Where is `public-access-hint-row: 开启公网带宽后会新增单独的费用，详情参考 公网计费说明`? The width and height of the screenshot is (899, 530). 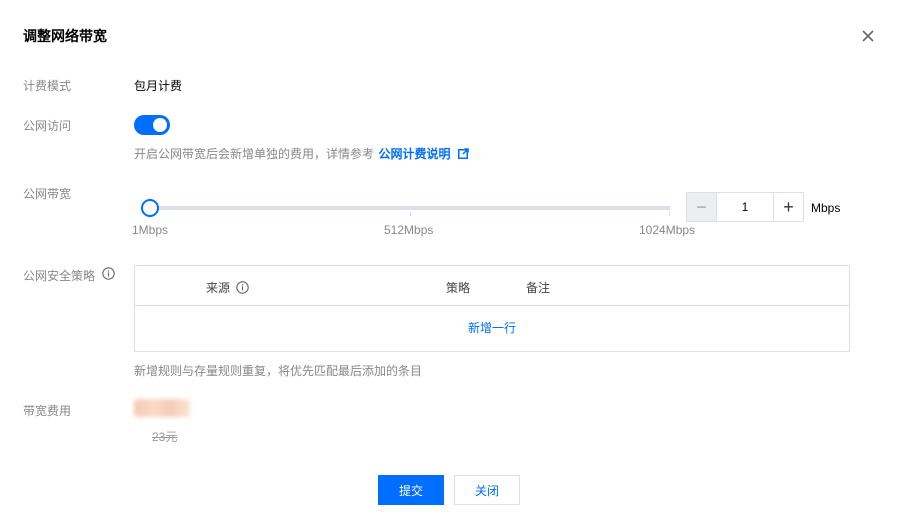 public-access-hint-row: 开启公网带宽后会新增单独的费用，详情参考 公网计费说明 is located at coordinates (301, 154).